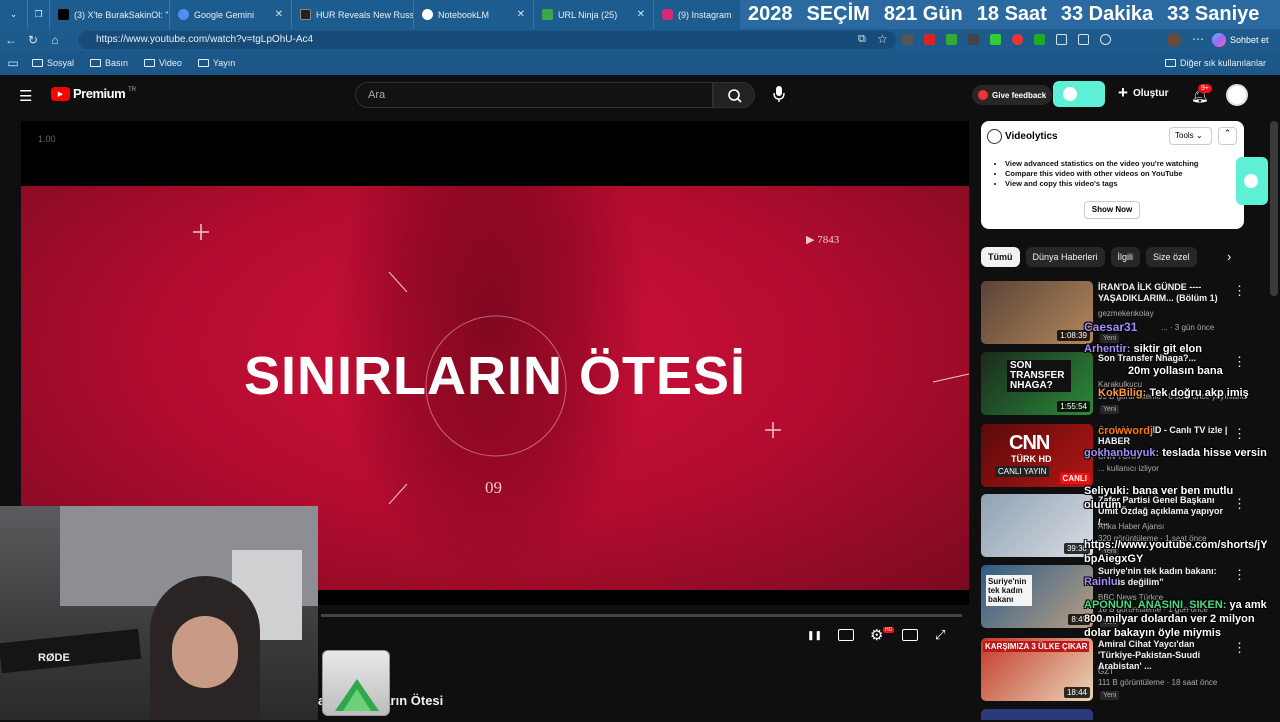 This screenshot has width=1280, height=722. What do you see at coordinates (1174, 40) in the screenshot?
I see `profile-avatar` at bounding box center [1174, 40].